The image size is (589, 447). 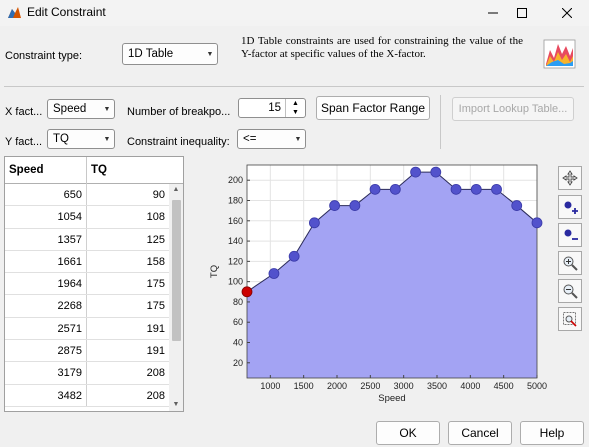 I want to click on constraint-type-label: Constraint type:, so click(x=44, y=56).